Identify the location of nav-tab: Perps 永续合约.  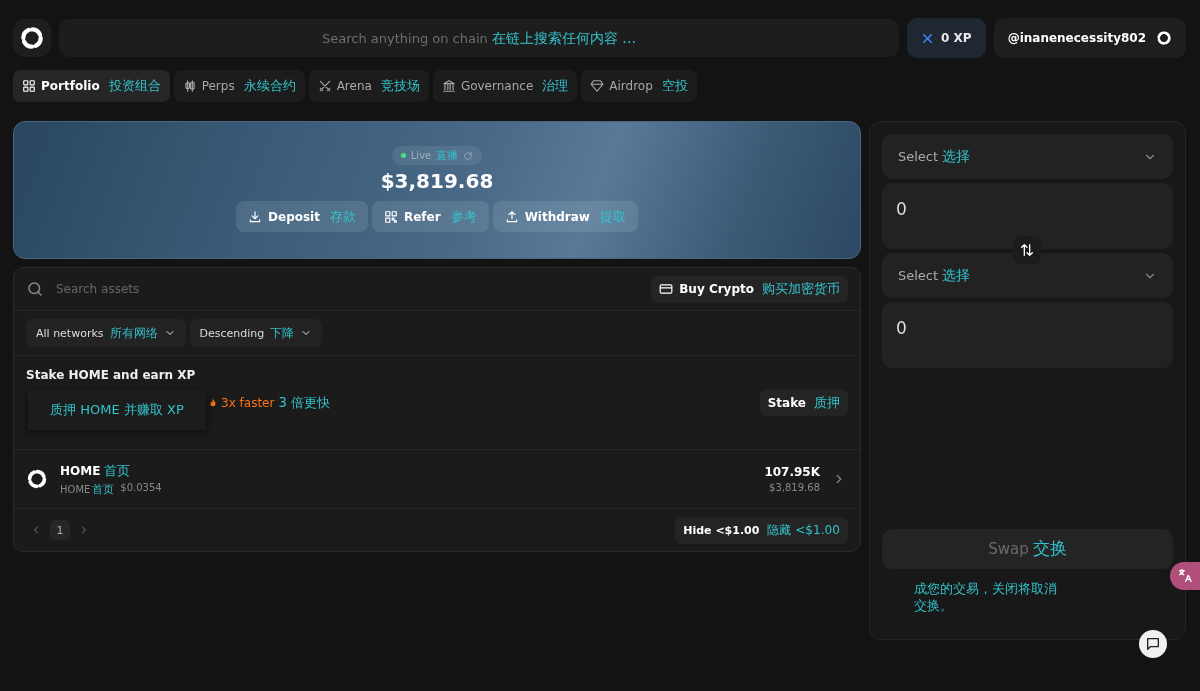
(239, 86).